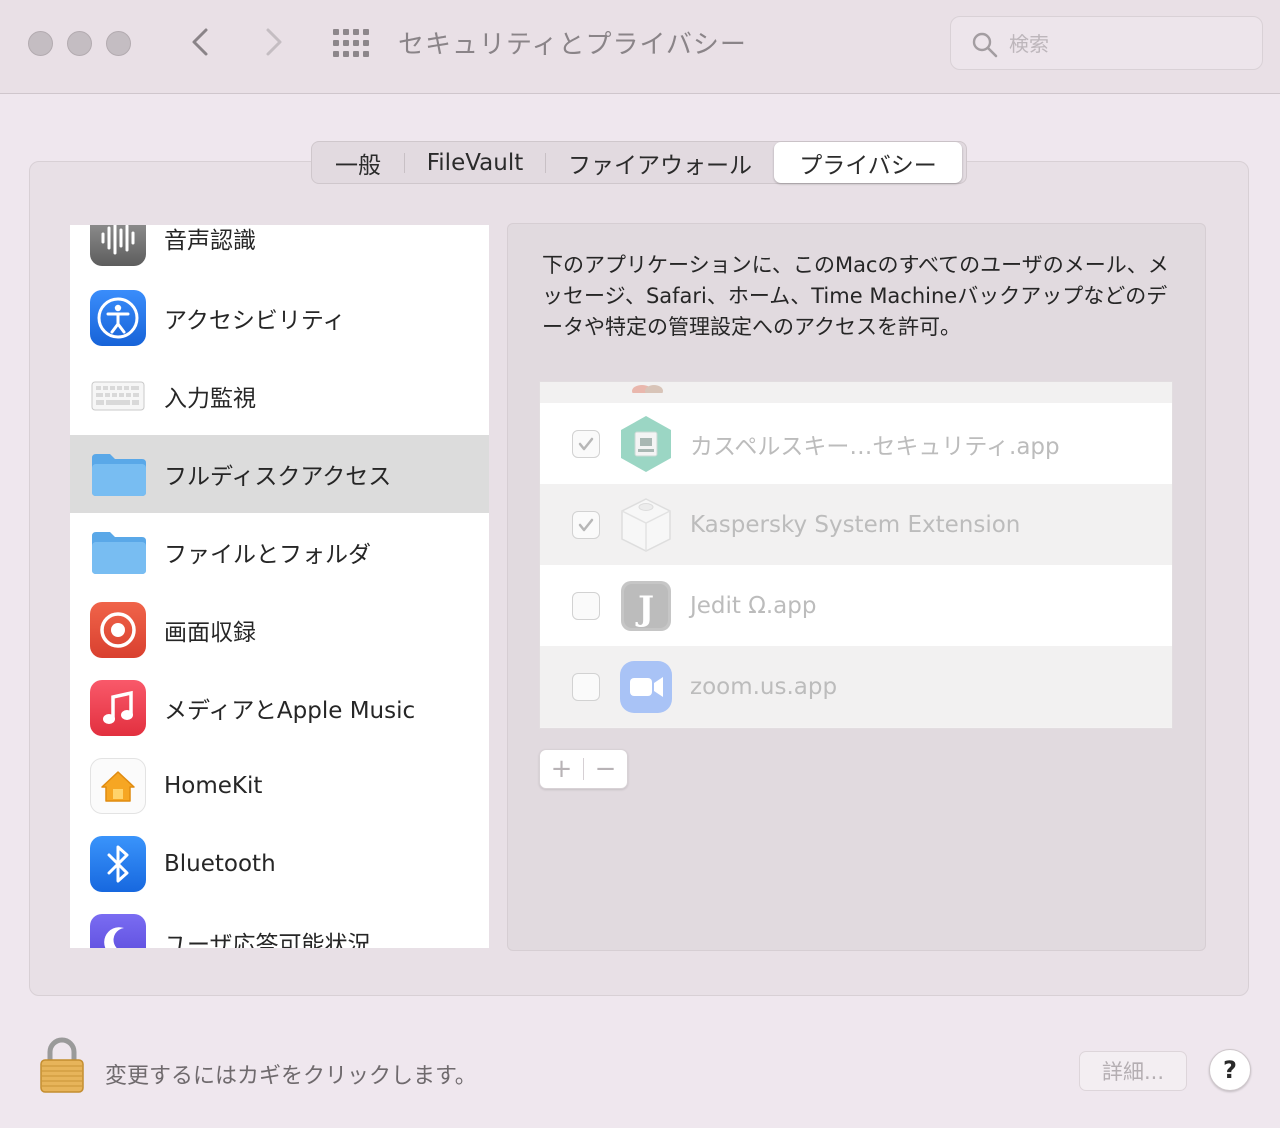  What do you see at coordinates (118, 245) in the screenshot?
I see `waveform-icon` at bounding box center [118, 245].